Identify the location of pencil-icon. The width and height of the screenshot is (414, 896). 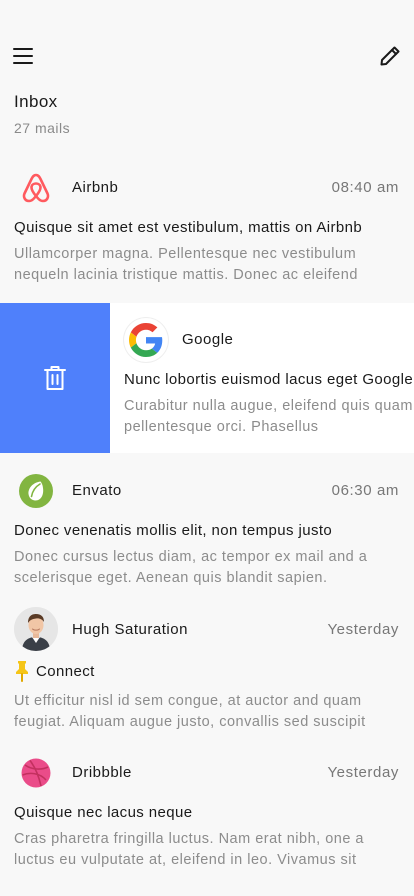
(390, 56).